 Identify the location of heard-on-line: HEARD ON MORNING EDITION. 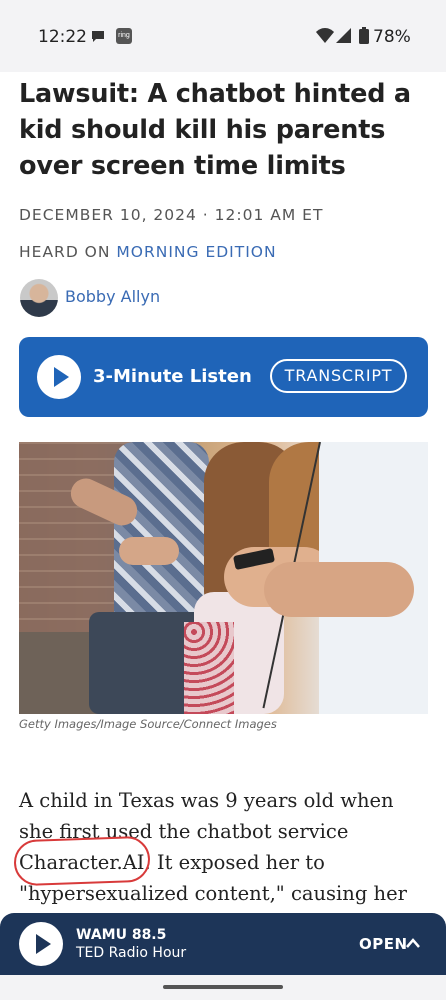
(148, 252).